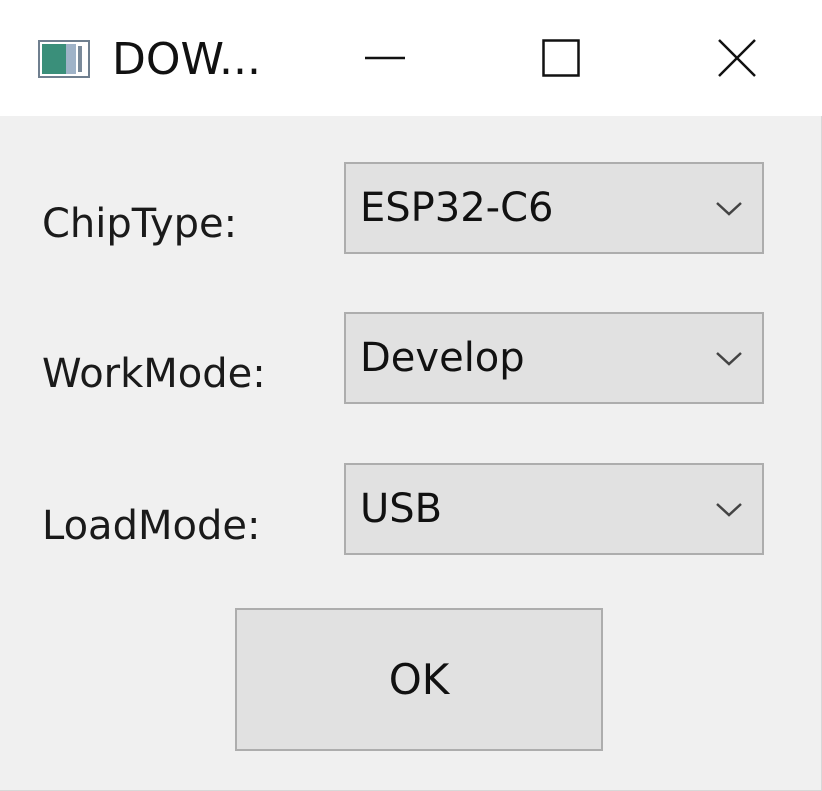  What do you see at coordinates (151, 526) in the screenshot?
I see `load-mode-label: LoadMode:` at bounding box center [151, 526].